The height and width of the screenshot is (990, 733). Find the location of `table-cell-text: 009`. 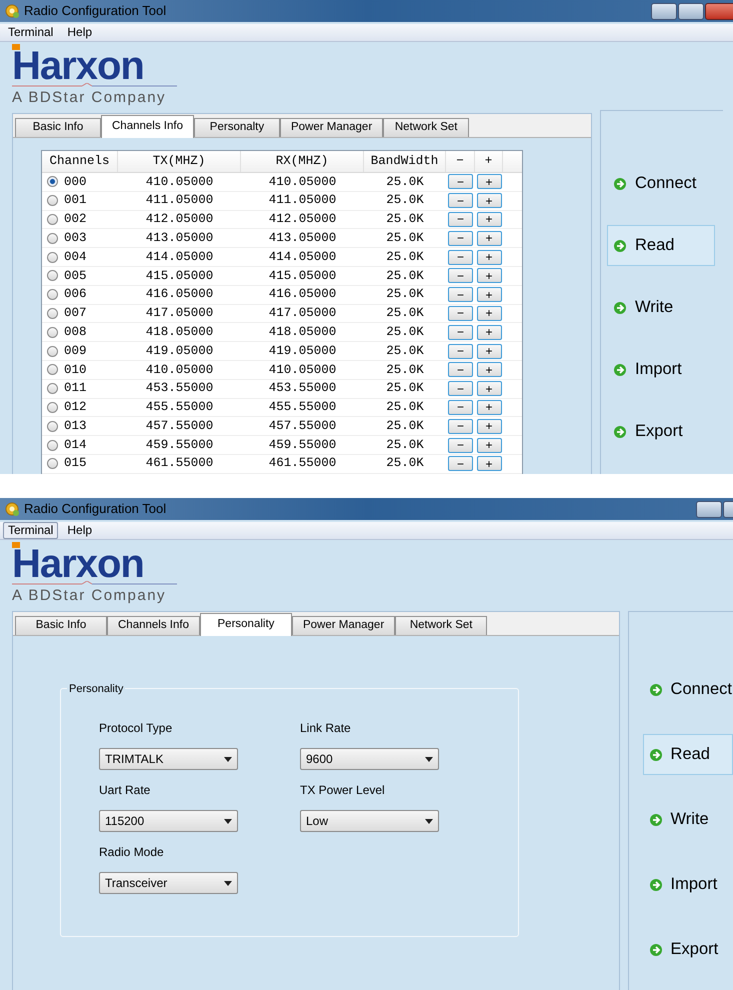

table-cell-text: 009 is located at coordinates (75, 351).